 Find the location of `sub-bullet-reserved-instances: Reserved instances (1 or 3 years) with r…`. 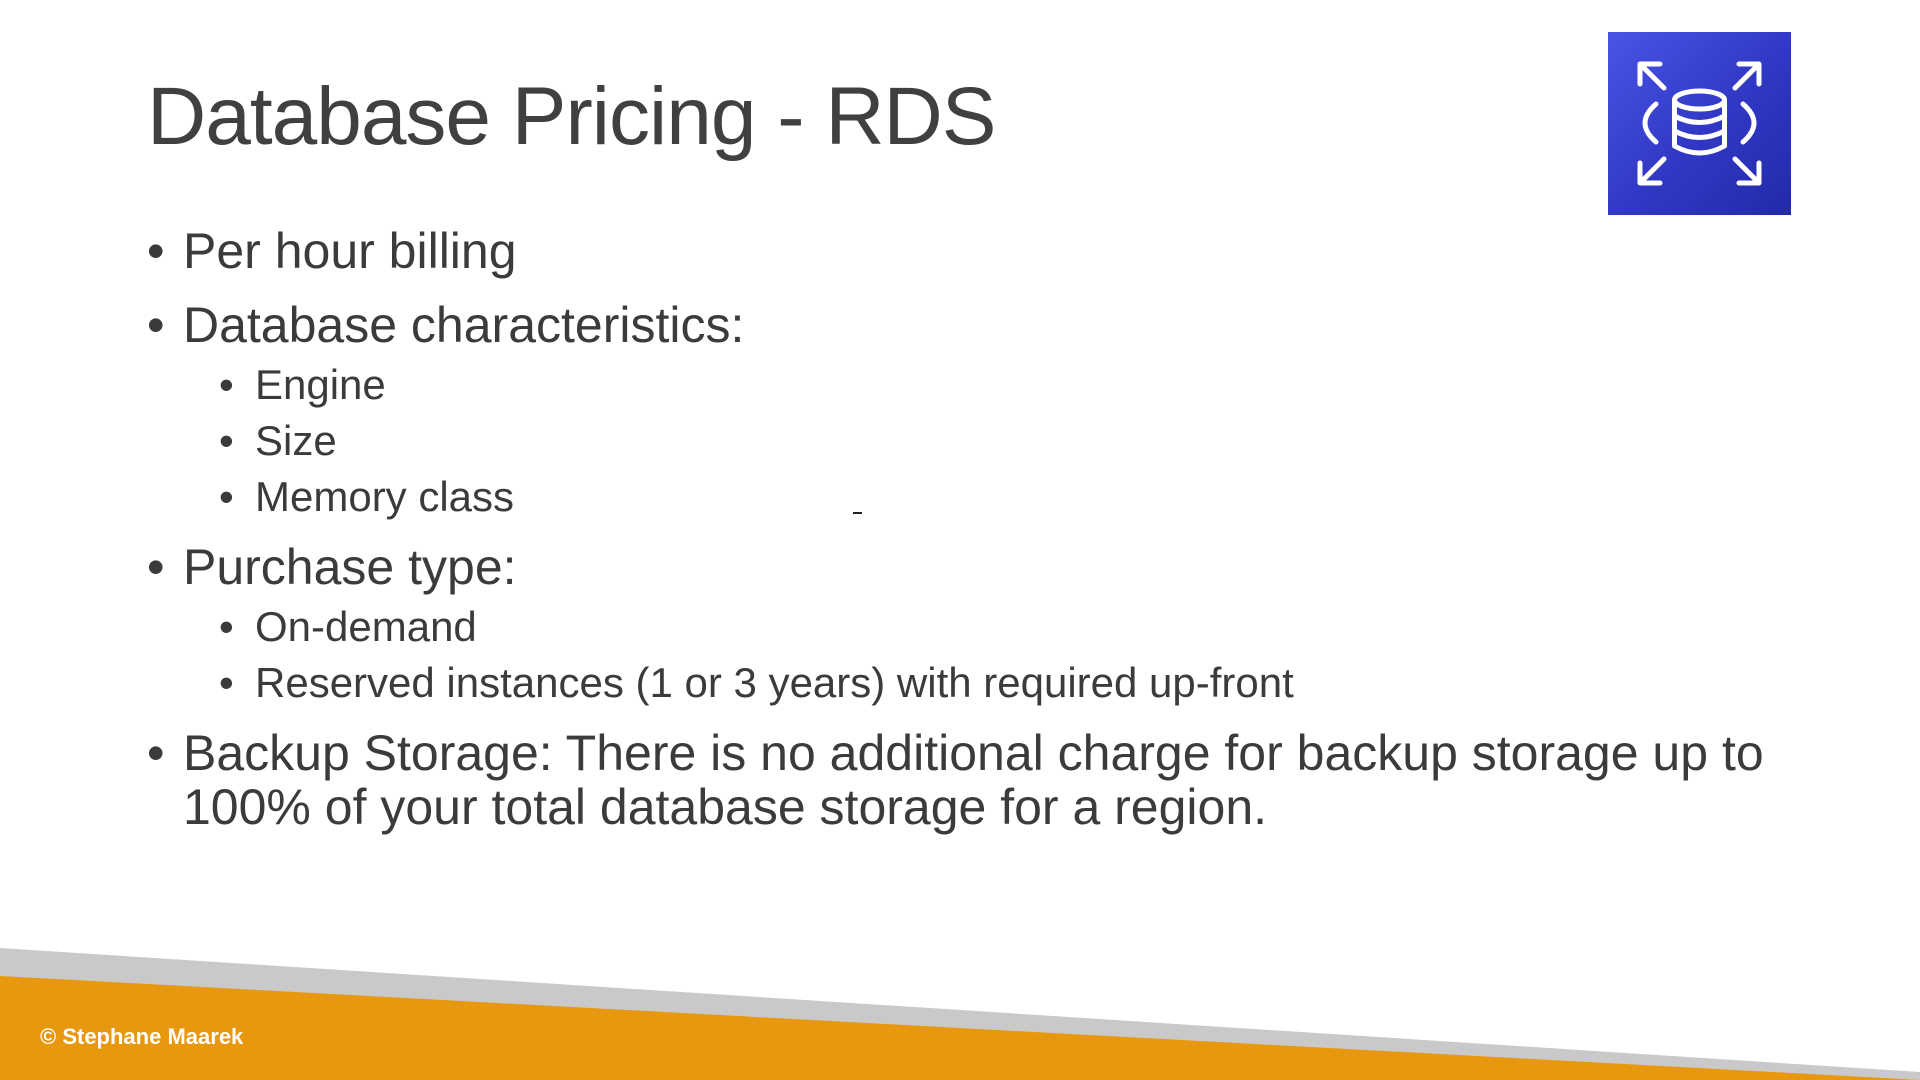

sub-bullet-reserved-instances: Reserved instances (1 or 3 years) with r… is located at coordinates (993, 683).